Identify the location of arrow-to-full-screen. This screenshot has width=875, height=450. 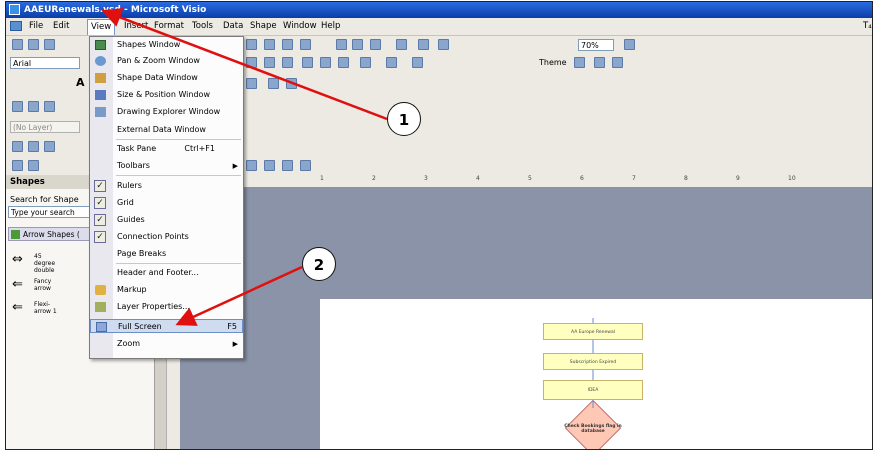
(239, 295).